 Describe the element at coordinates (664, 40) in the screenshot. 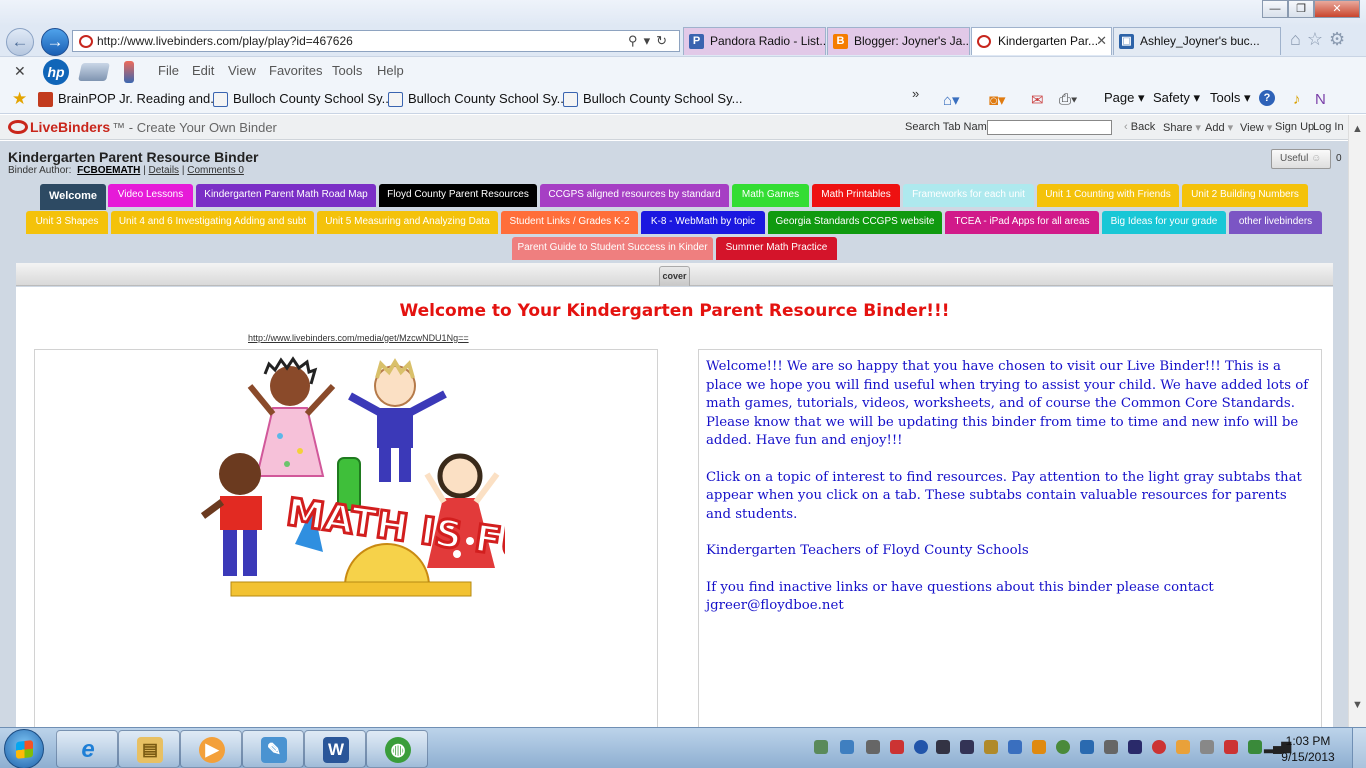

I see `refresh-icon: ↻` at that location.